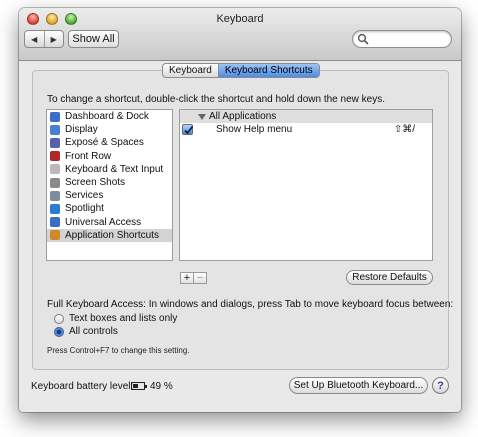 The image size is (478, 437). Describe the element at coordinates (84, 209) in the screenshot. I see `category-label: Spotlight` at that location.